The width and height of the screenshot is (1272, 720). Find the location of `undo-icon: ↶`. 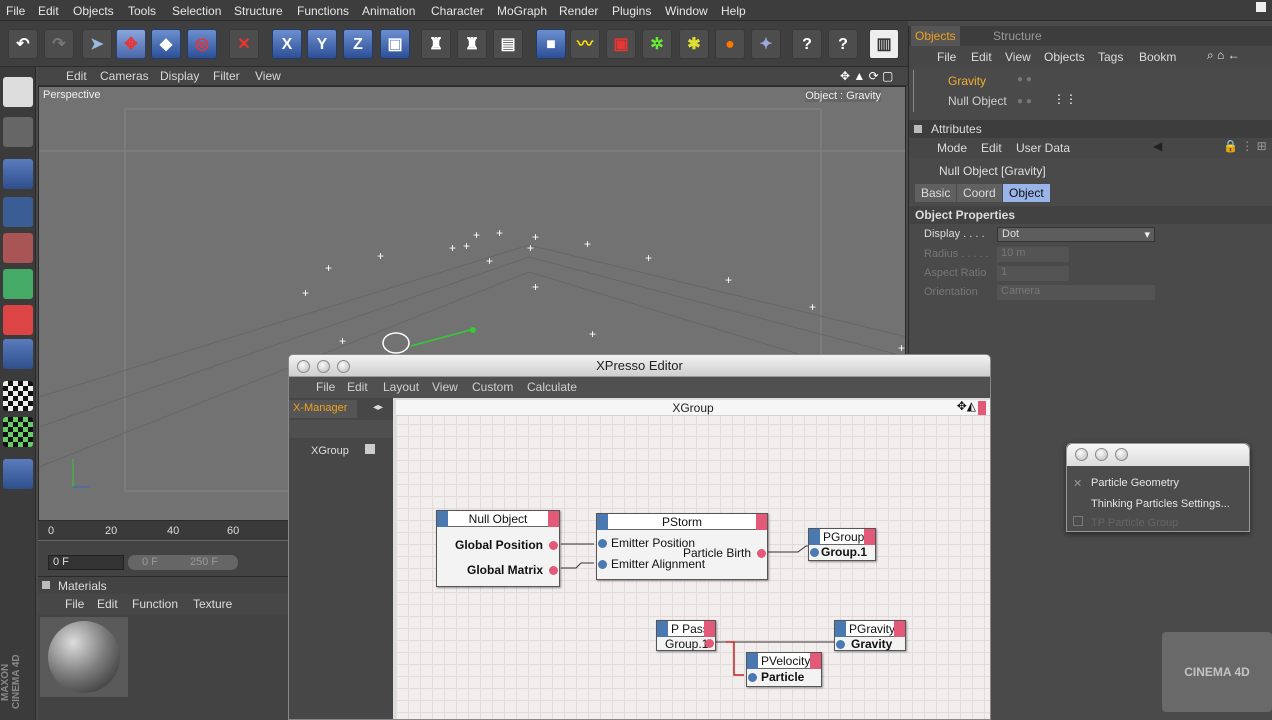

undo-icon: ↶ is located at coordinates (23, 44).